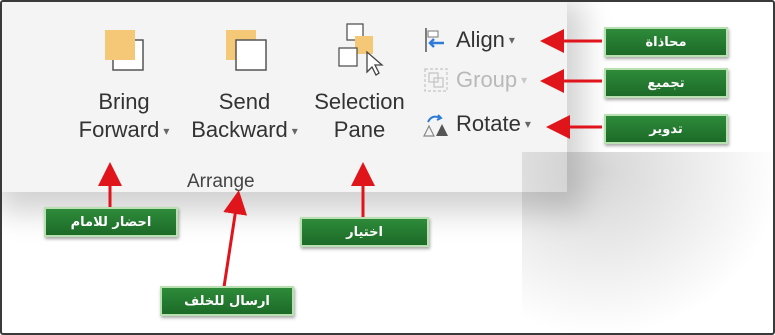 The width and height of the screenshot is (775, 335). What do you see at coordinates (666, 83) in the screenshot?
I see `callout-group: تجميع` at bounding box center [666, 83].